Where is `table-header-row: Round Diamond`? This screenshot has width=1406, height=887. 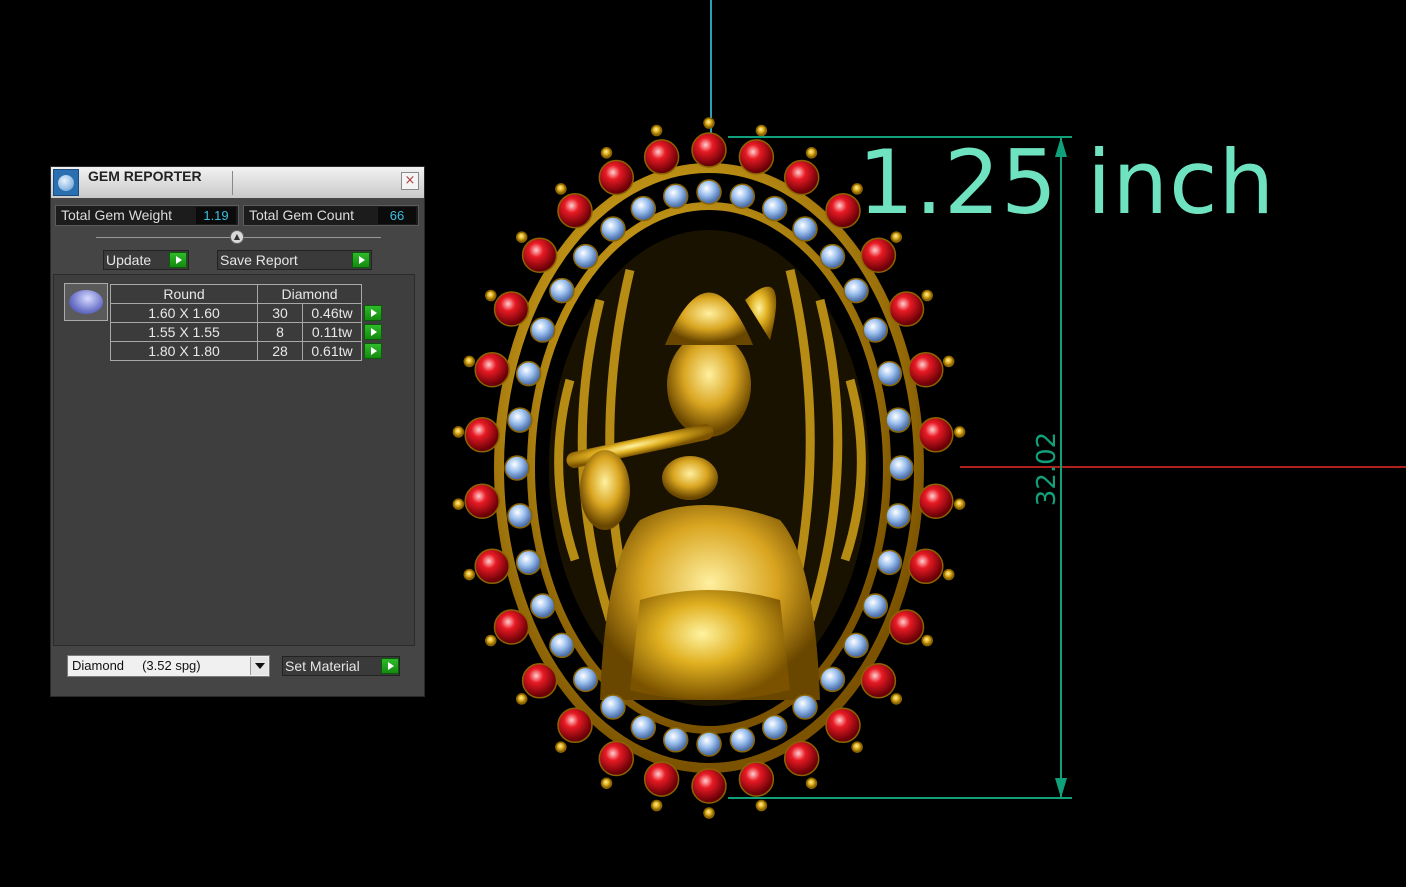 table-header-row: Round Diamond is located at coordinates (247, 294).